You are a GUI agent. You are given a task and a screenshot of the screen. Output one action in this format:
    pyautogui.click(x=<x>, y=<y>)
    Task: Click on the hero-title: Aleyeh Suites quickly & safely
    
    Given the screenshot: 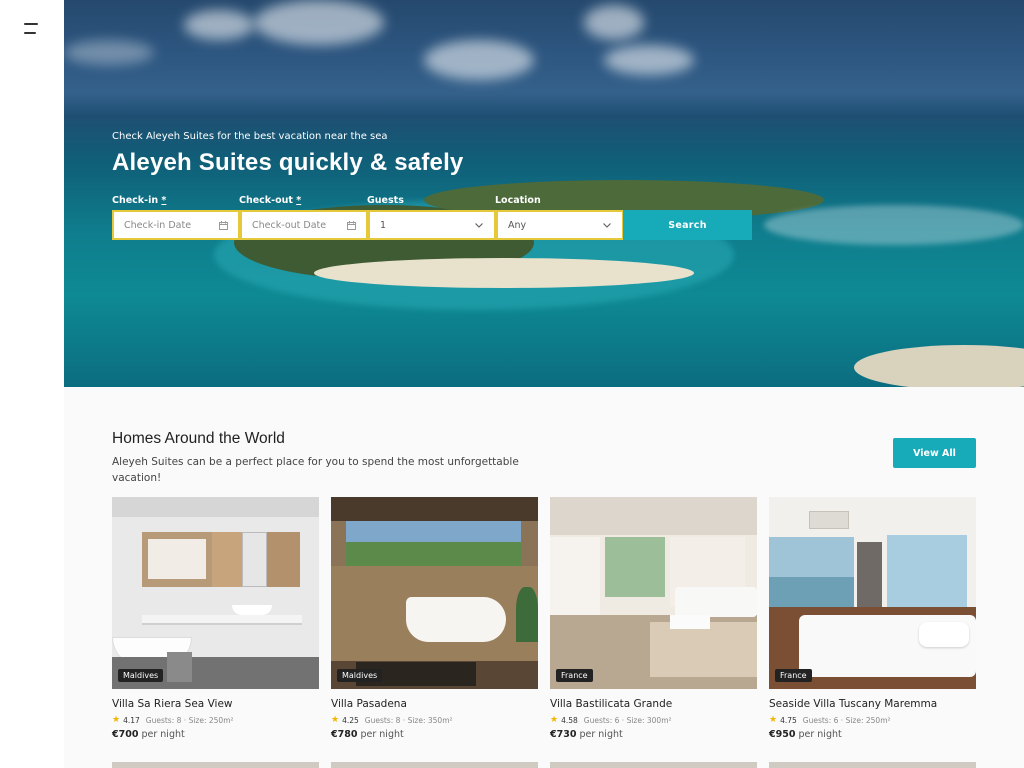 What is the action you would take?
    pyautogui.click(x=288, y=162)
    